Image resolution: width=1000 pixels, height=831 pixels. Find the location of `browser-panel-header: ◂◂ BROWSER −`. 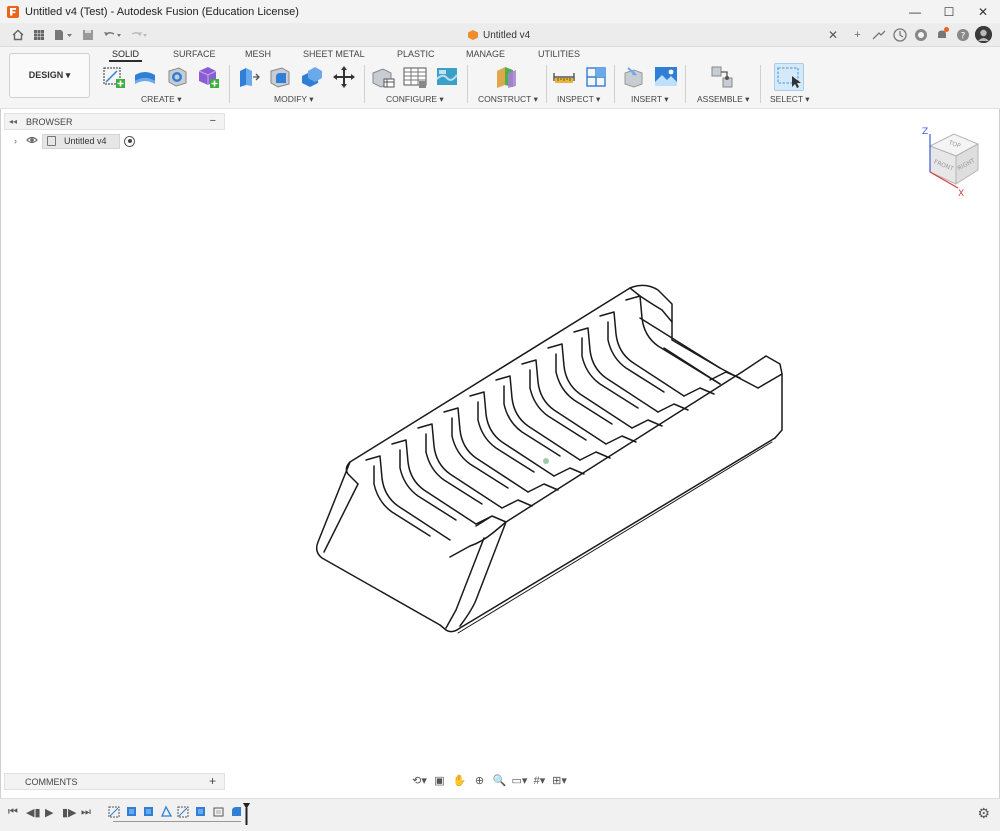

browser-panel-header: ◂◂ BROWSER − is located at coordinates (114, 121).